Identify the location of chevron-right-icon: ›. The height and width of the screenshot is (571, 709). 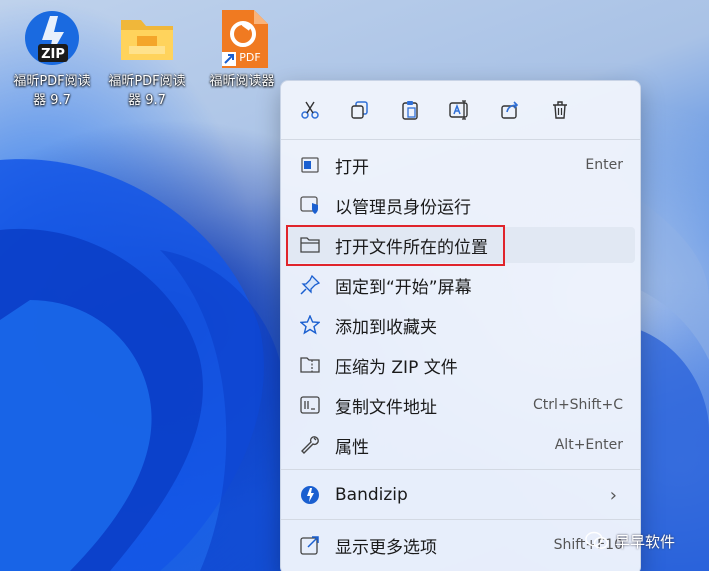
(613, 495).